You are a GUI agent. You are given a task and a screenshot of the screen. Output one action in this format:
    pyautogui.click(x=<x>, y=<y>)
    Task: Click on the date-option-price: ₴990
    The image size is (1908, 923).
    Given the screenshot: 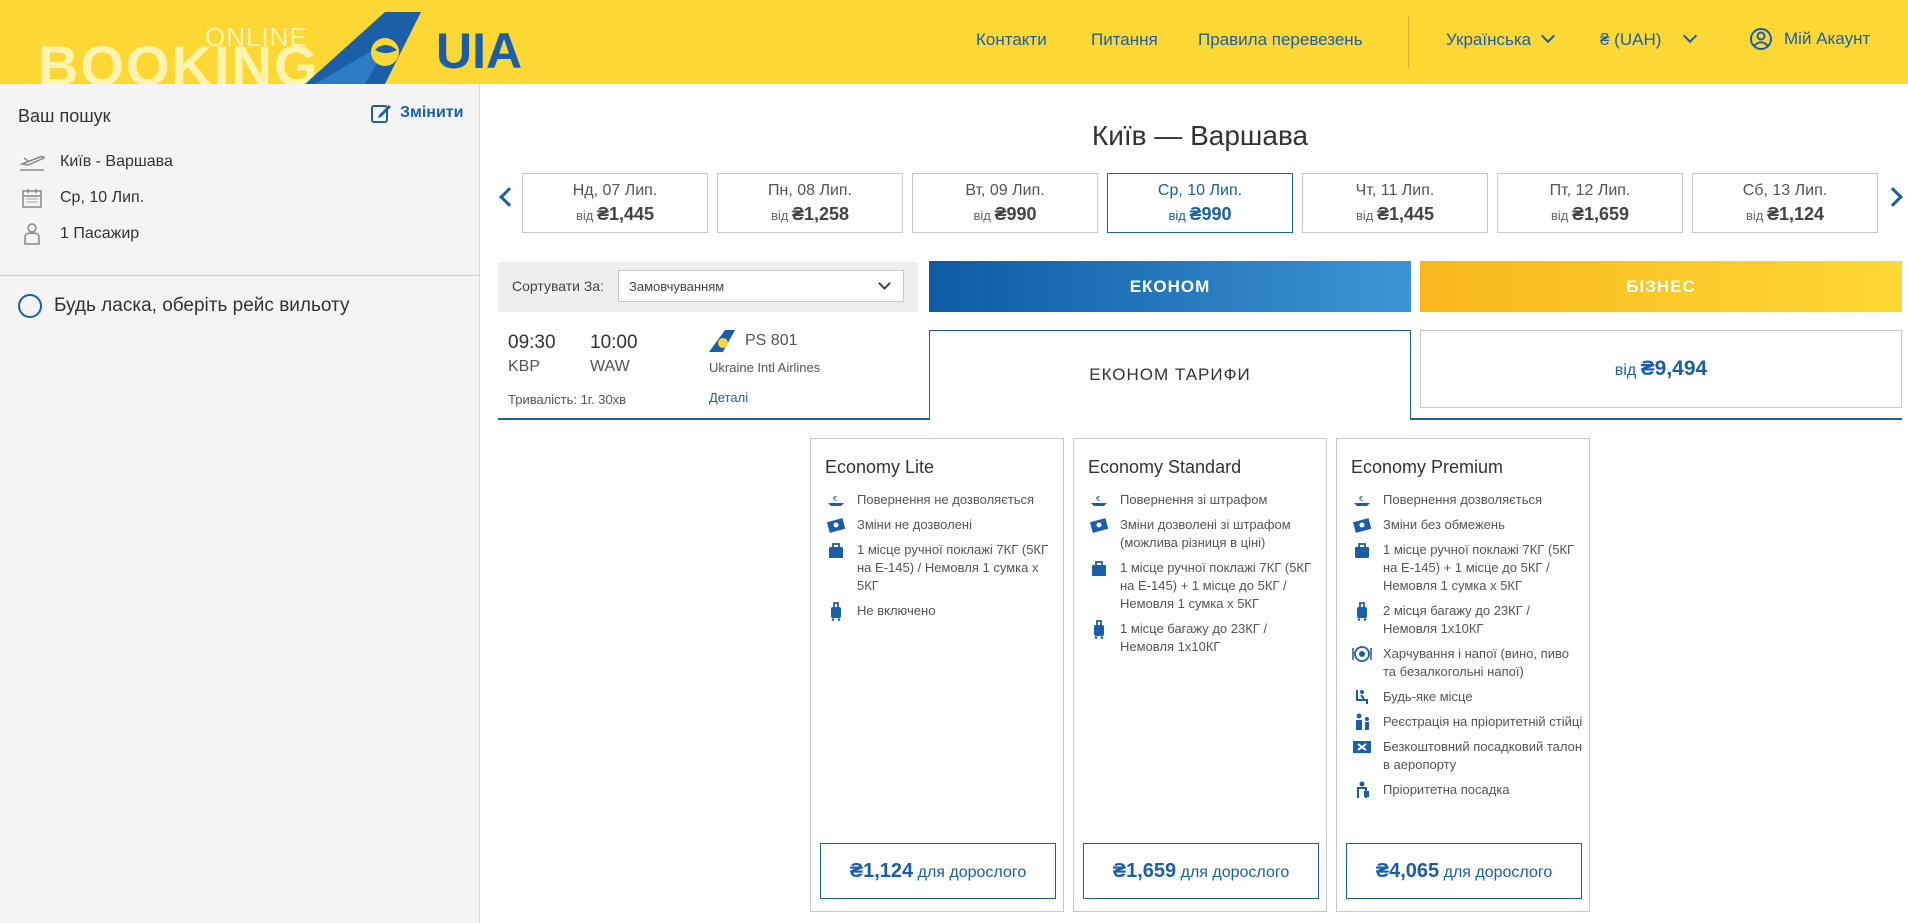 What is the action you would take?
    pyautogui.click(x=1015, y=214)
    